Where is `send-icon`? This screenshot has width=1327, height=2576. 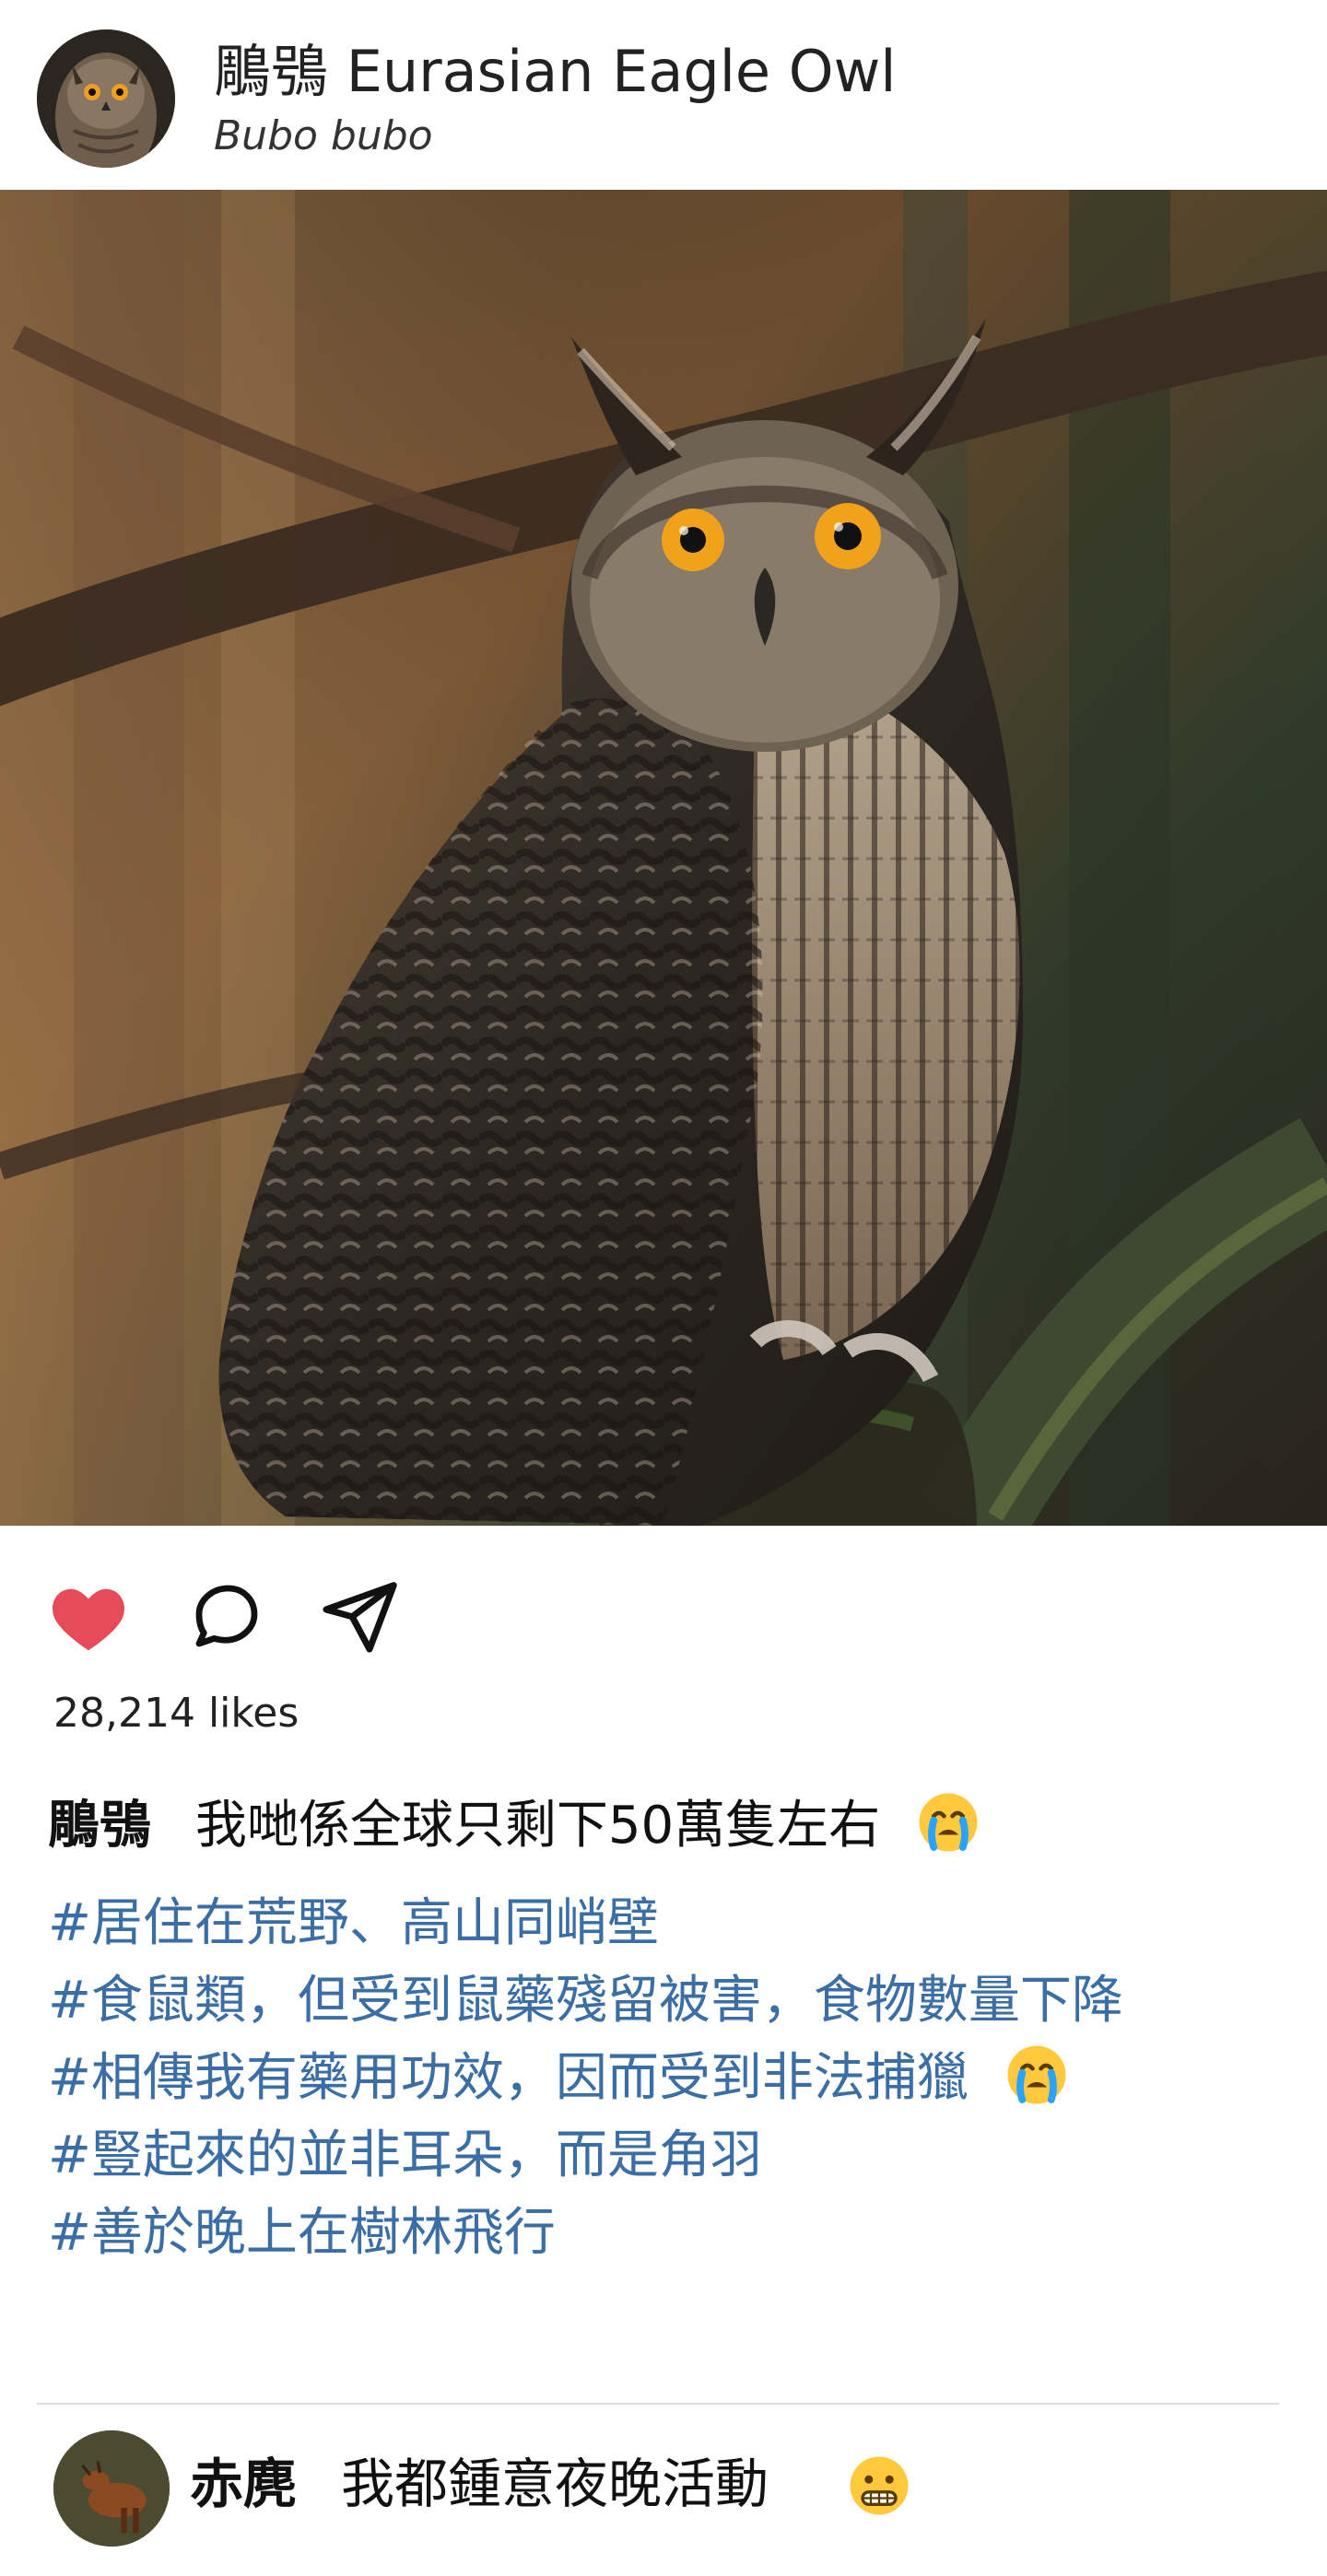
send-icon is located at coordinates (360, 1617).